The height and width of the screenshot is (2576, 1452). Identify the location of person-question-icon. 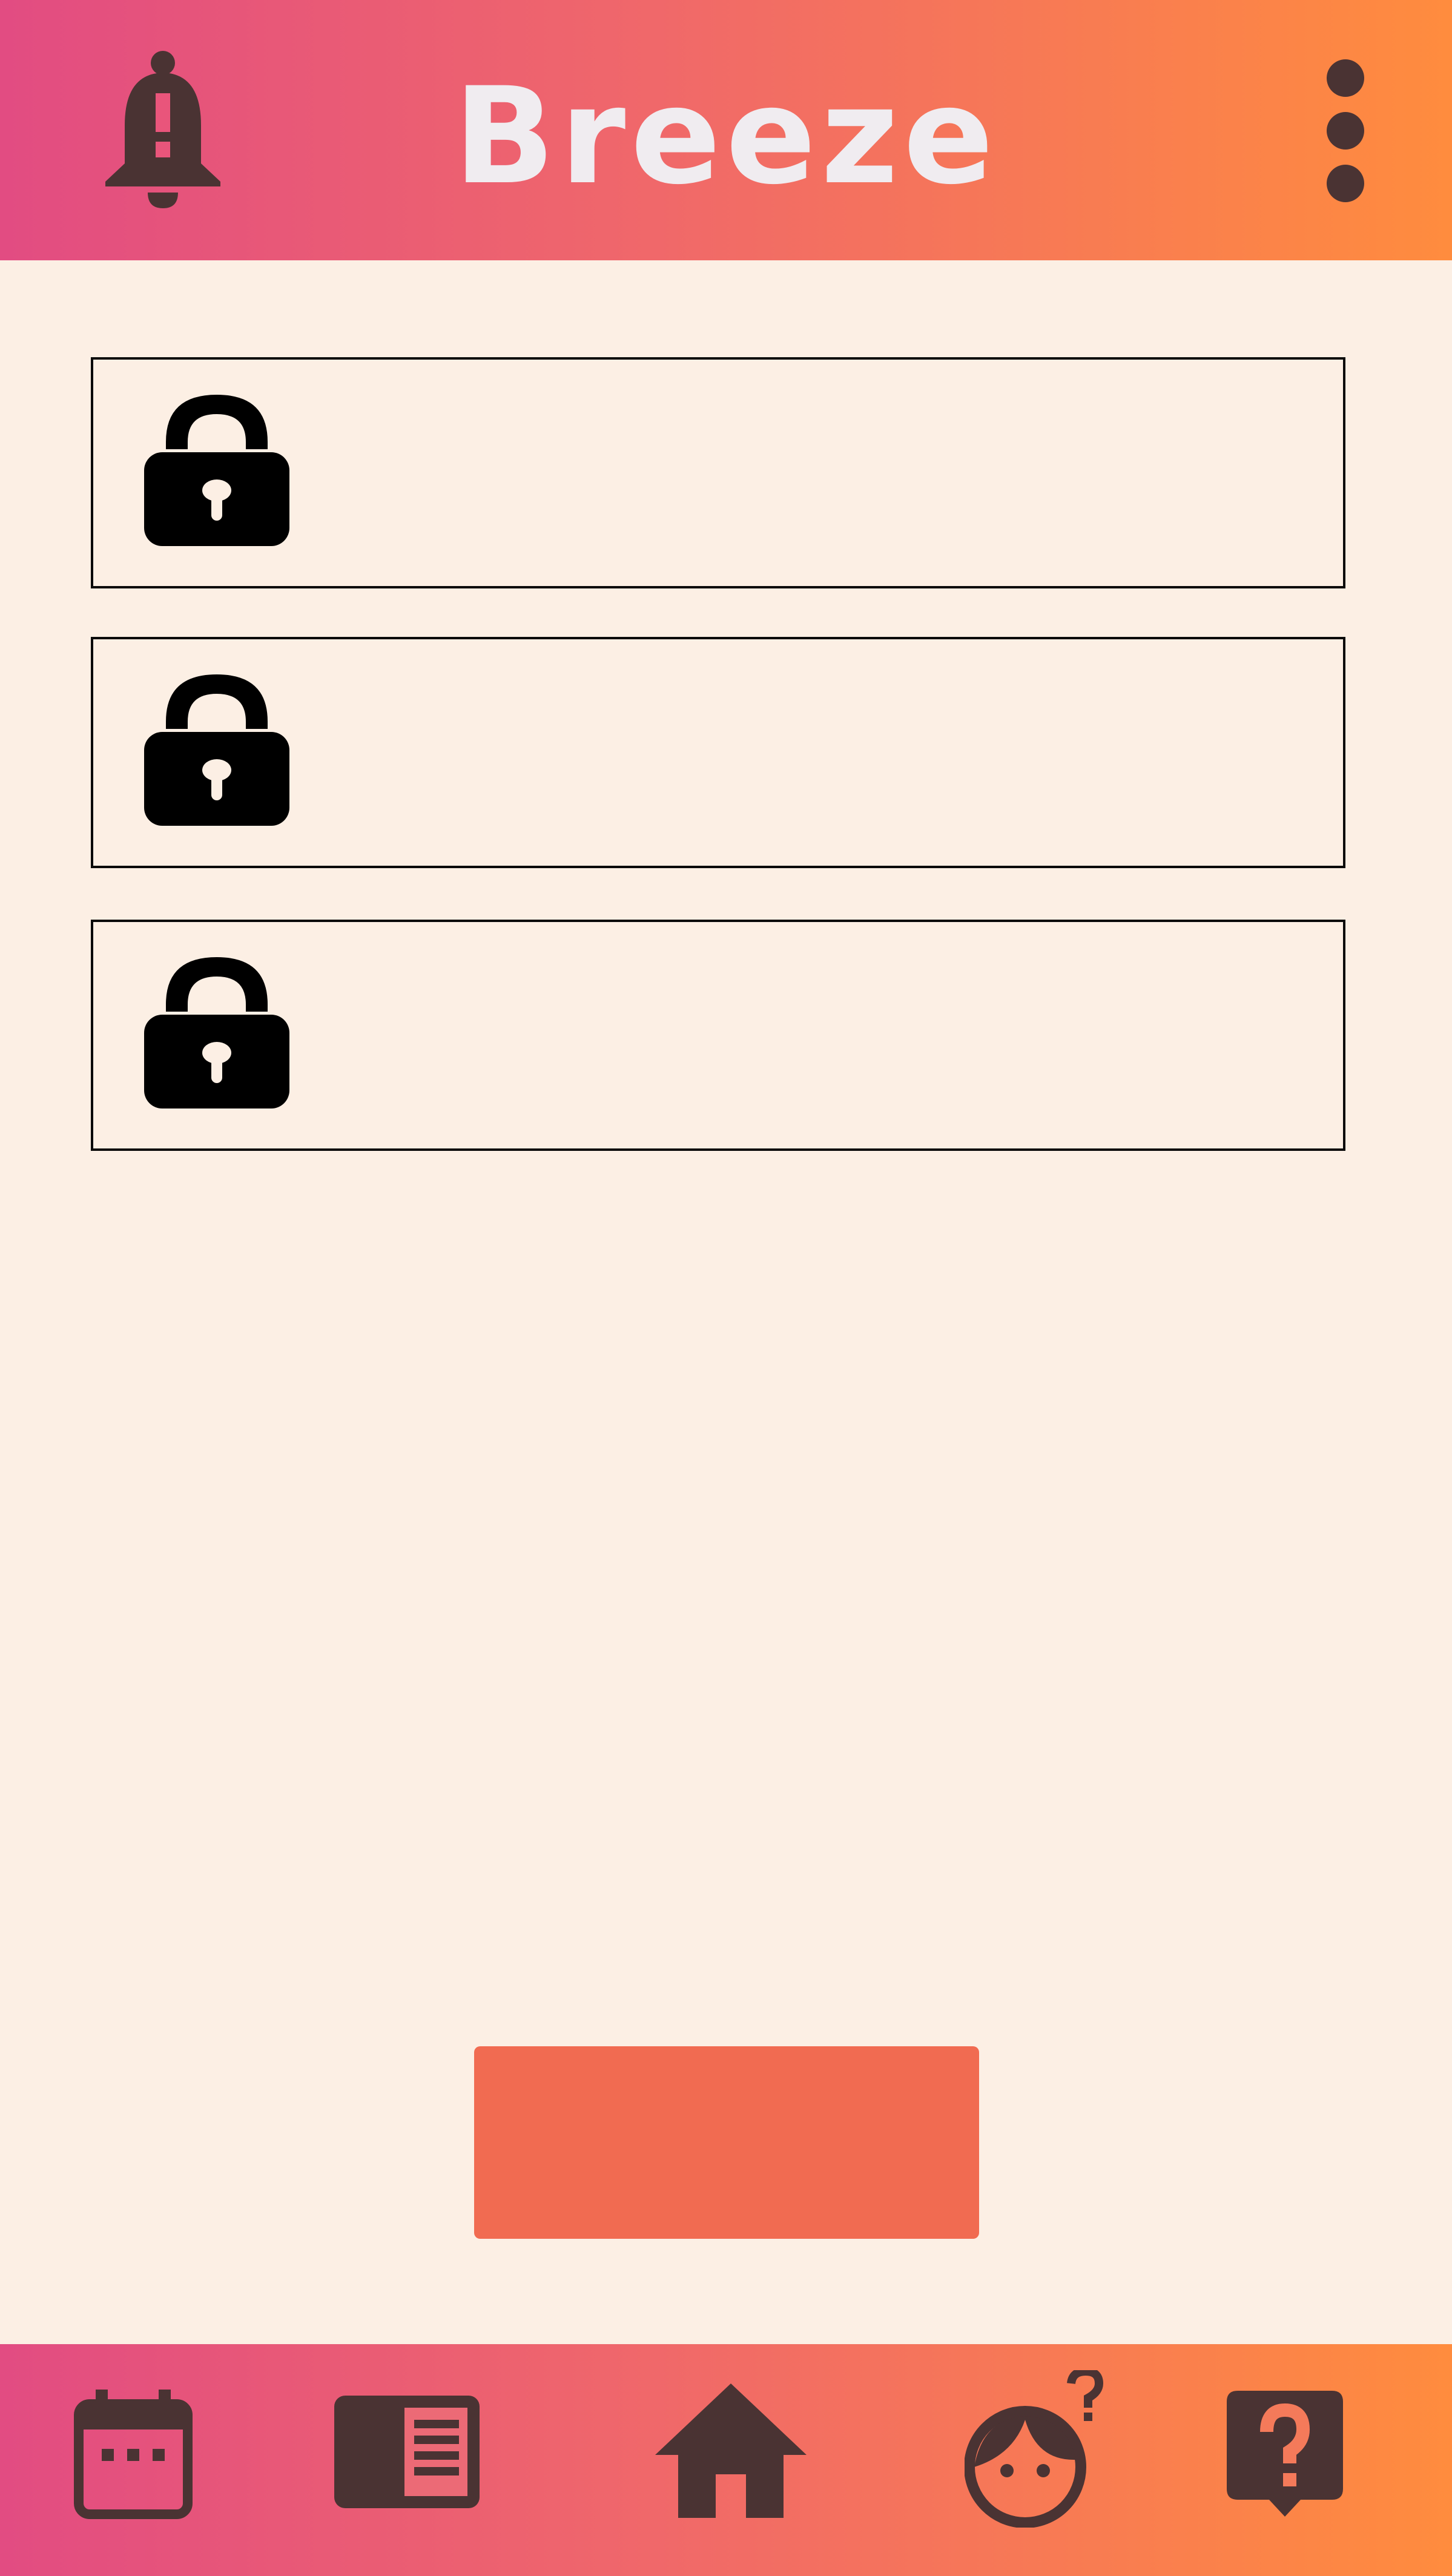
(1034, 2449).